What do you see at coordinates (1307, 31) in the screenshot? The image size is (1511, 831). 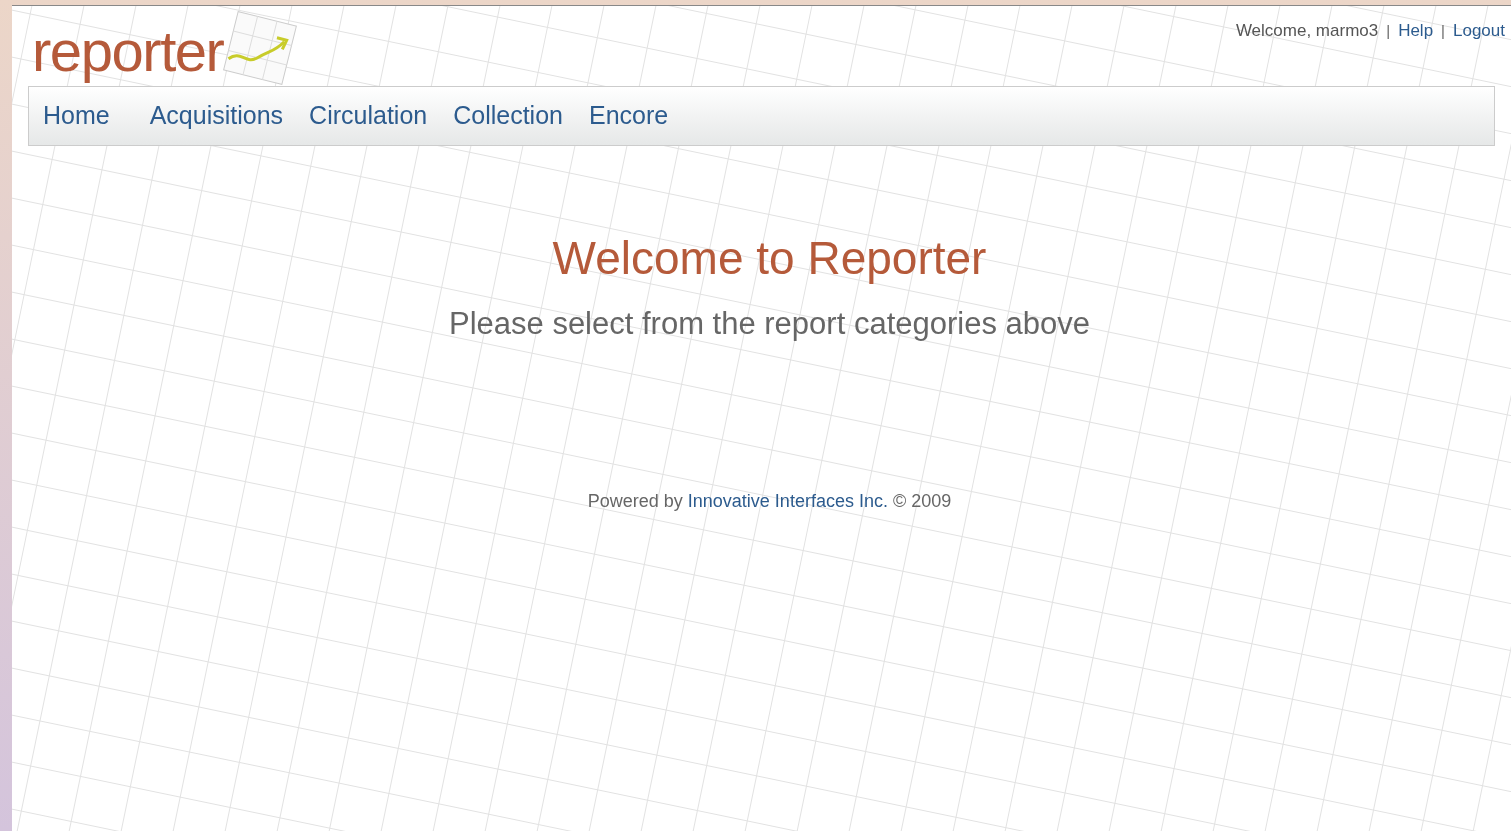 I see `welcome-text: Welcome, marmo3` at bounding box center [1307, 31].